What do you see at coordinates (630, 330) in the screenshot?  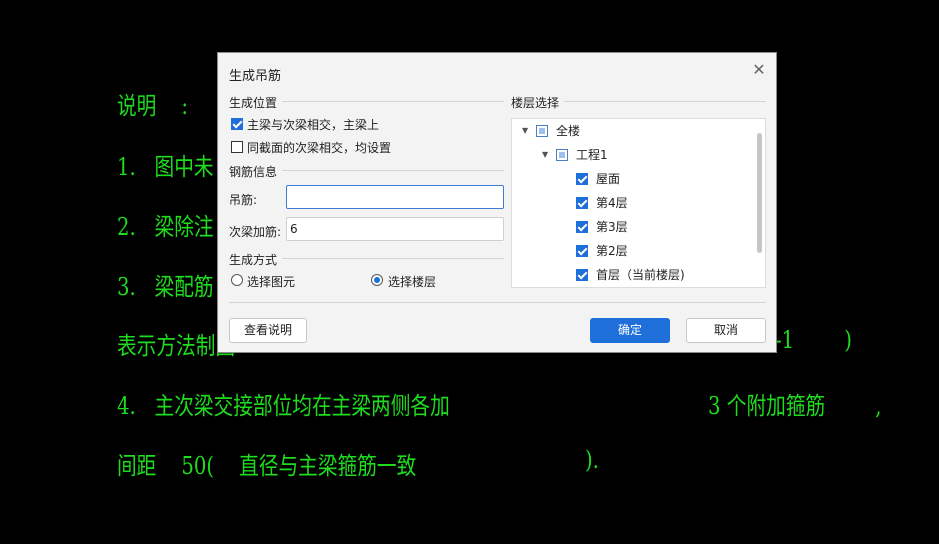 I see `ok-button: 确定` at bounding box center [630, 330].